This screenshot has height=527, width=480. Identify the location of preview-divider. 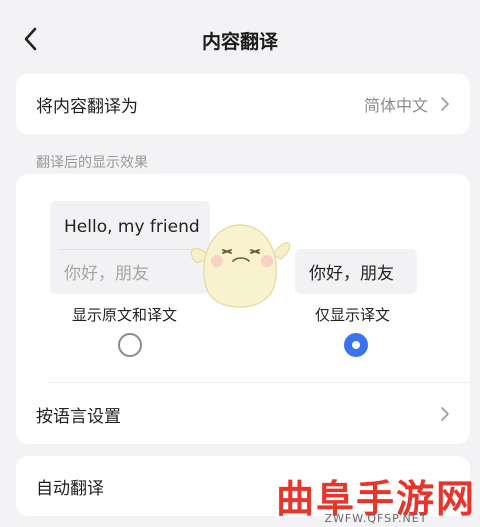
(130, 249).